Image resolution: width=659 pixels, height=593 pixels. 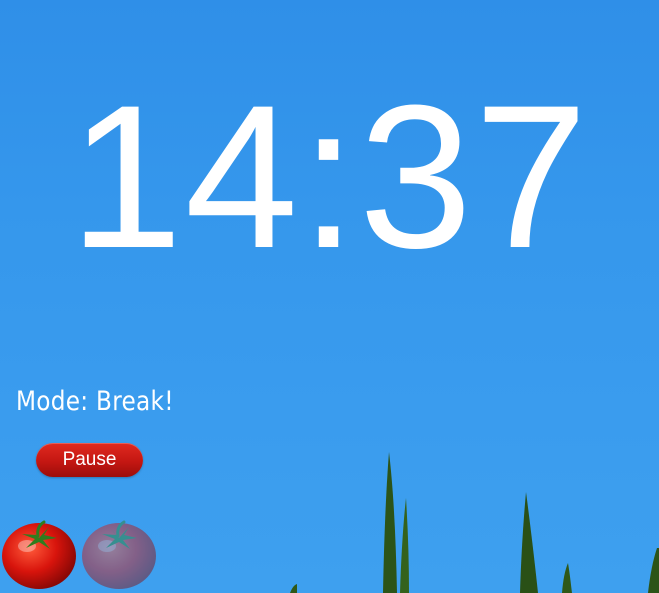 What do you see at coordinates (95, 401) in the screenshot?
I see `mode-label: Mode: Break!` at bounding box center [95, 401].